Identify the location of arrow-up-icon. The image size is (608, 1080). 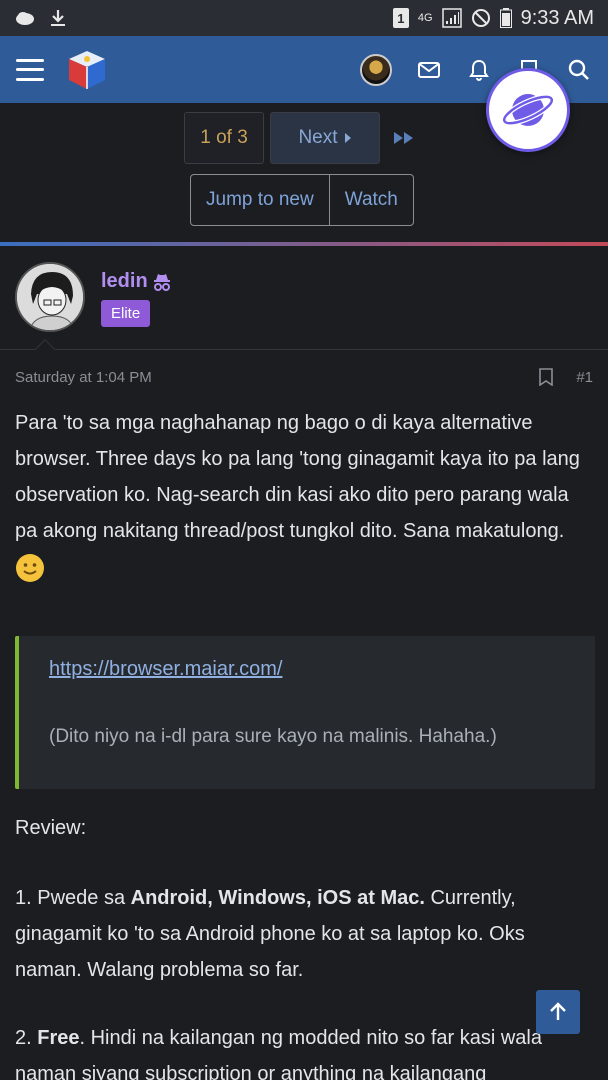
(558, 1011).